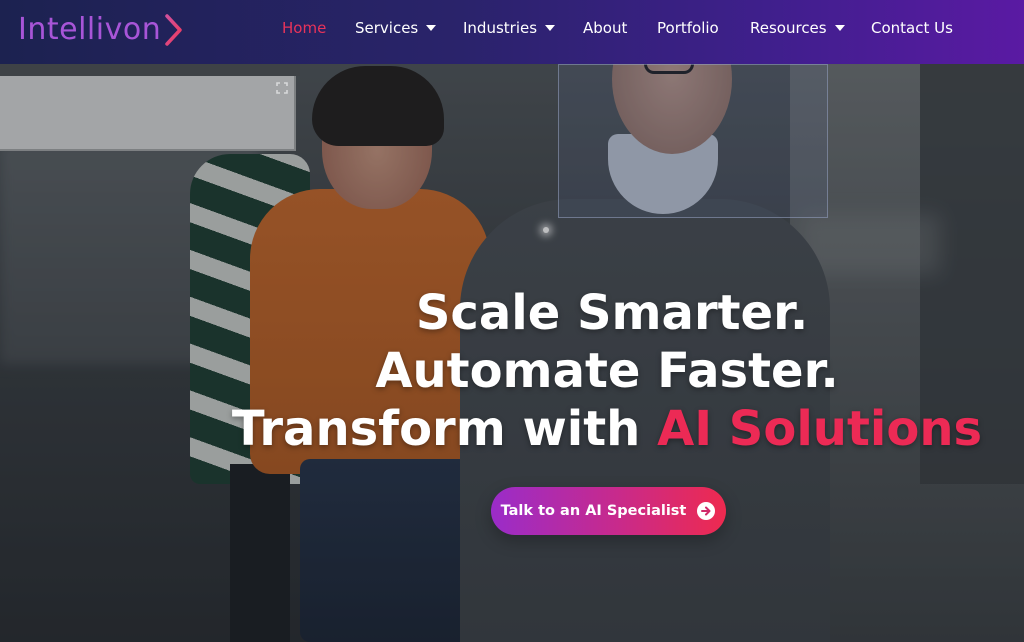 Image resolution: width=1024 pixels, height=642 pixels. Describe the element at coordinates (282, 88) in the screenshot. I see `expand-icon` at that location.